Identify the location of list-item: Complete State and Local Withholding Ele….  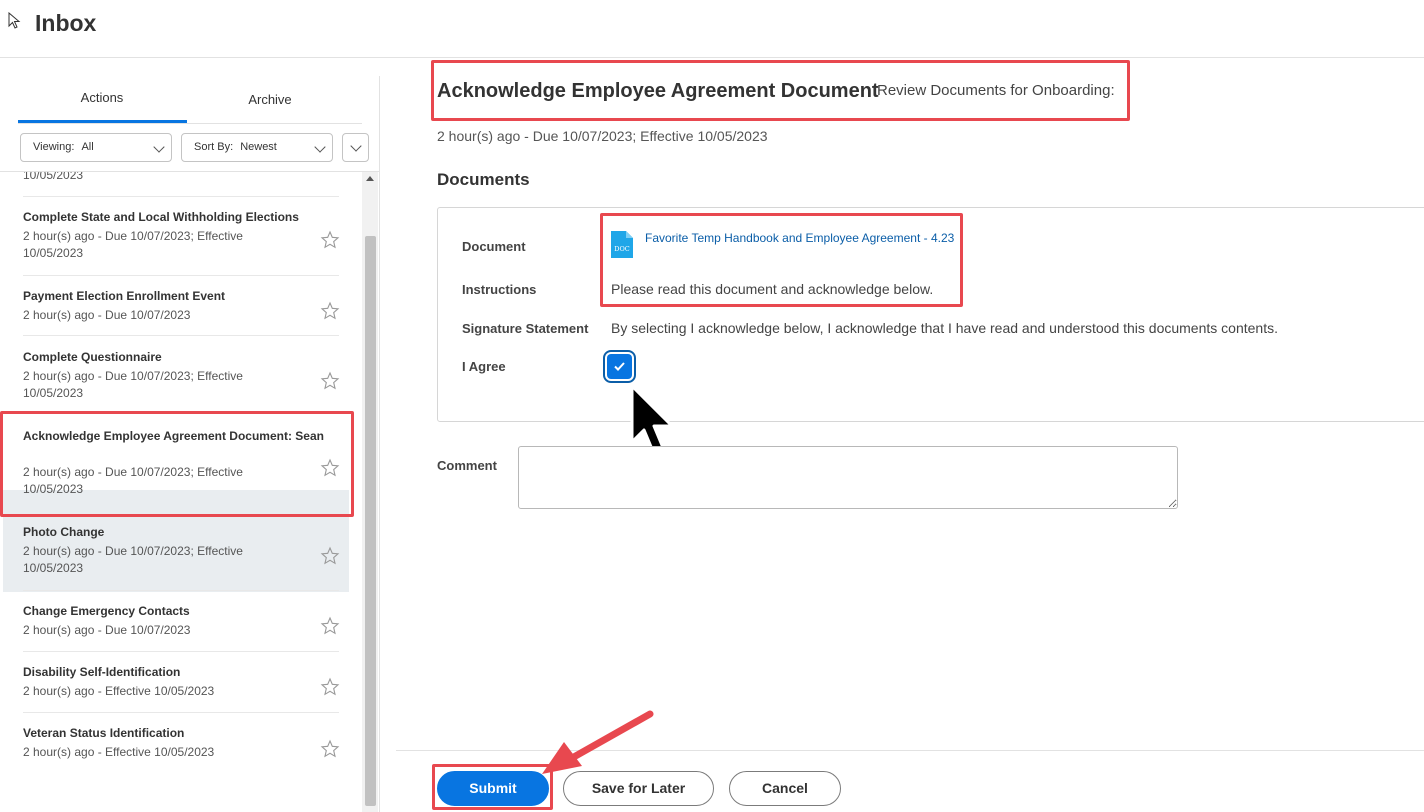
(181, 236).